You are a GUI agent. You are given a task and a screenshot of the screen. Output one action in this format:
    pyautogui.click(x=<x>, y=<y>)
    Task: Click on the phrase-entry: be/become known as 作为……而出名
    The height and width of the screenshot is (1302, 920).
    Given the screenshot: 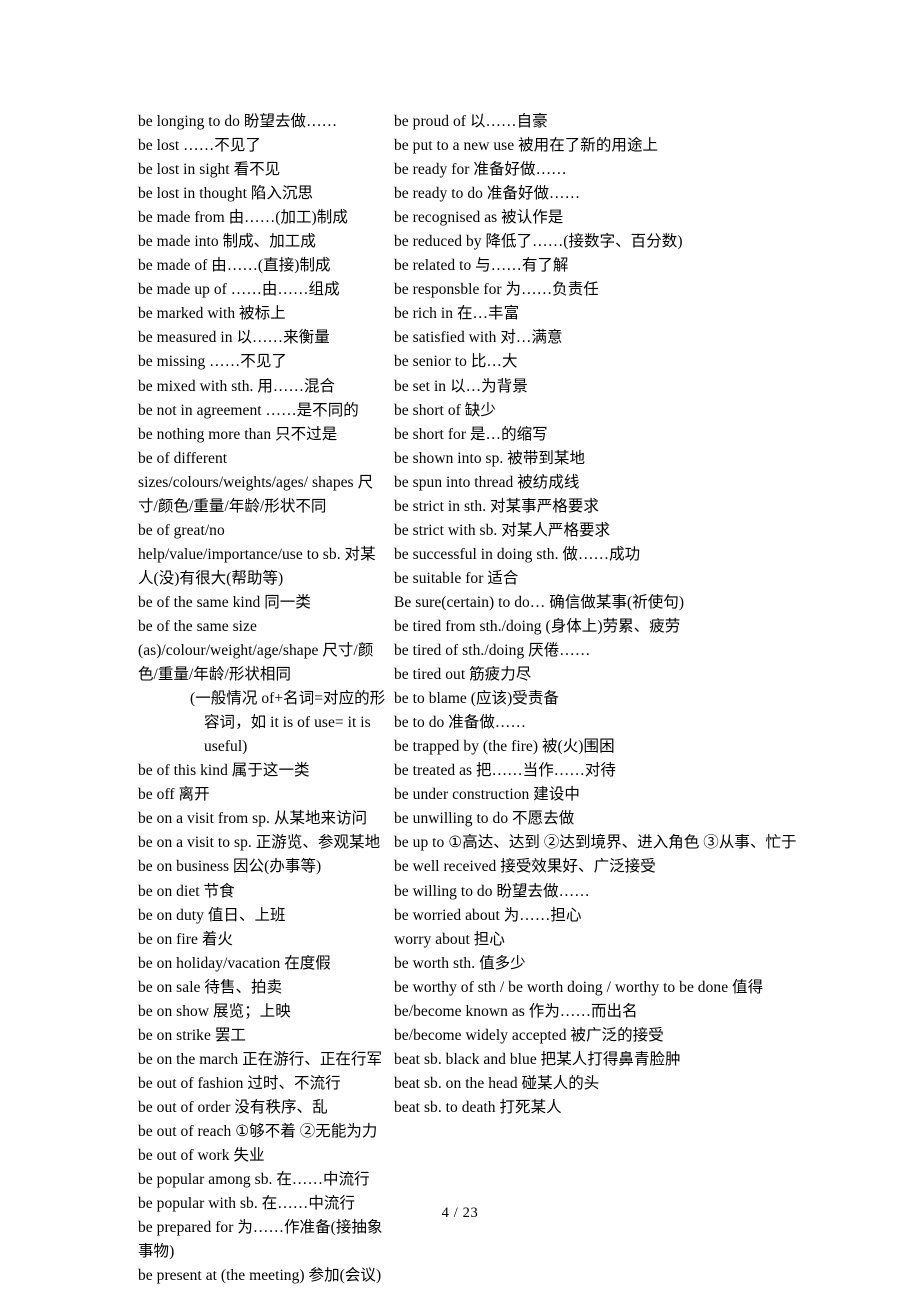 What is the action you would take?
    pyautogui.click(x=516, y=1011)
    